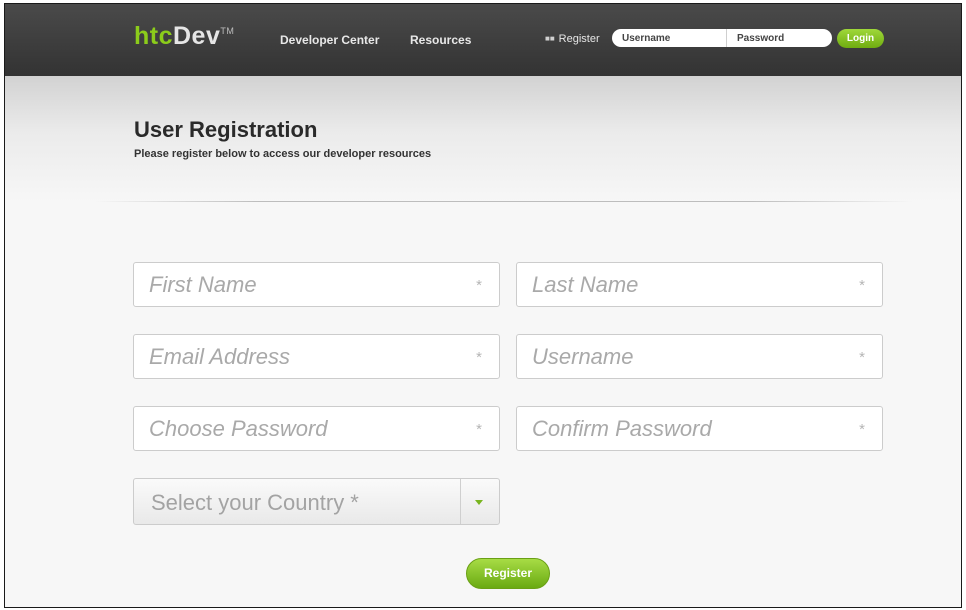 This screenshot has width=966, height=610. I want to click on email-field: *, so click(316, 356).